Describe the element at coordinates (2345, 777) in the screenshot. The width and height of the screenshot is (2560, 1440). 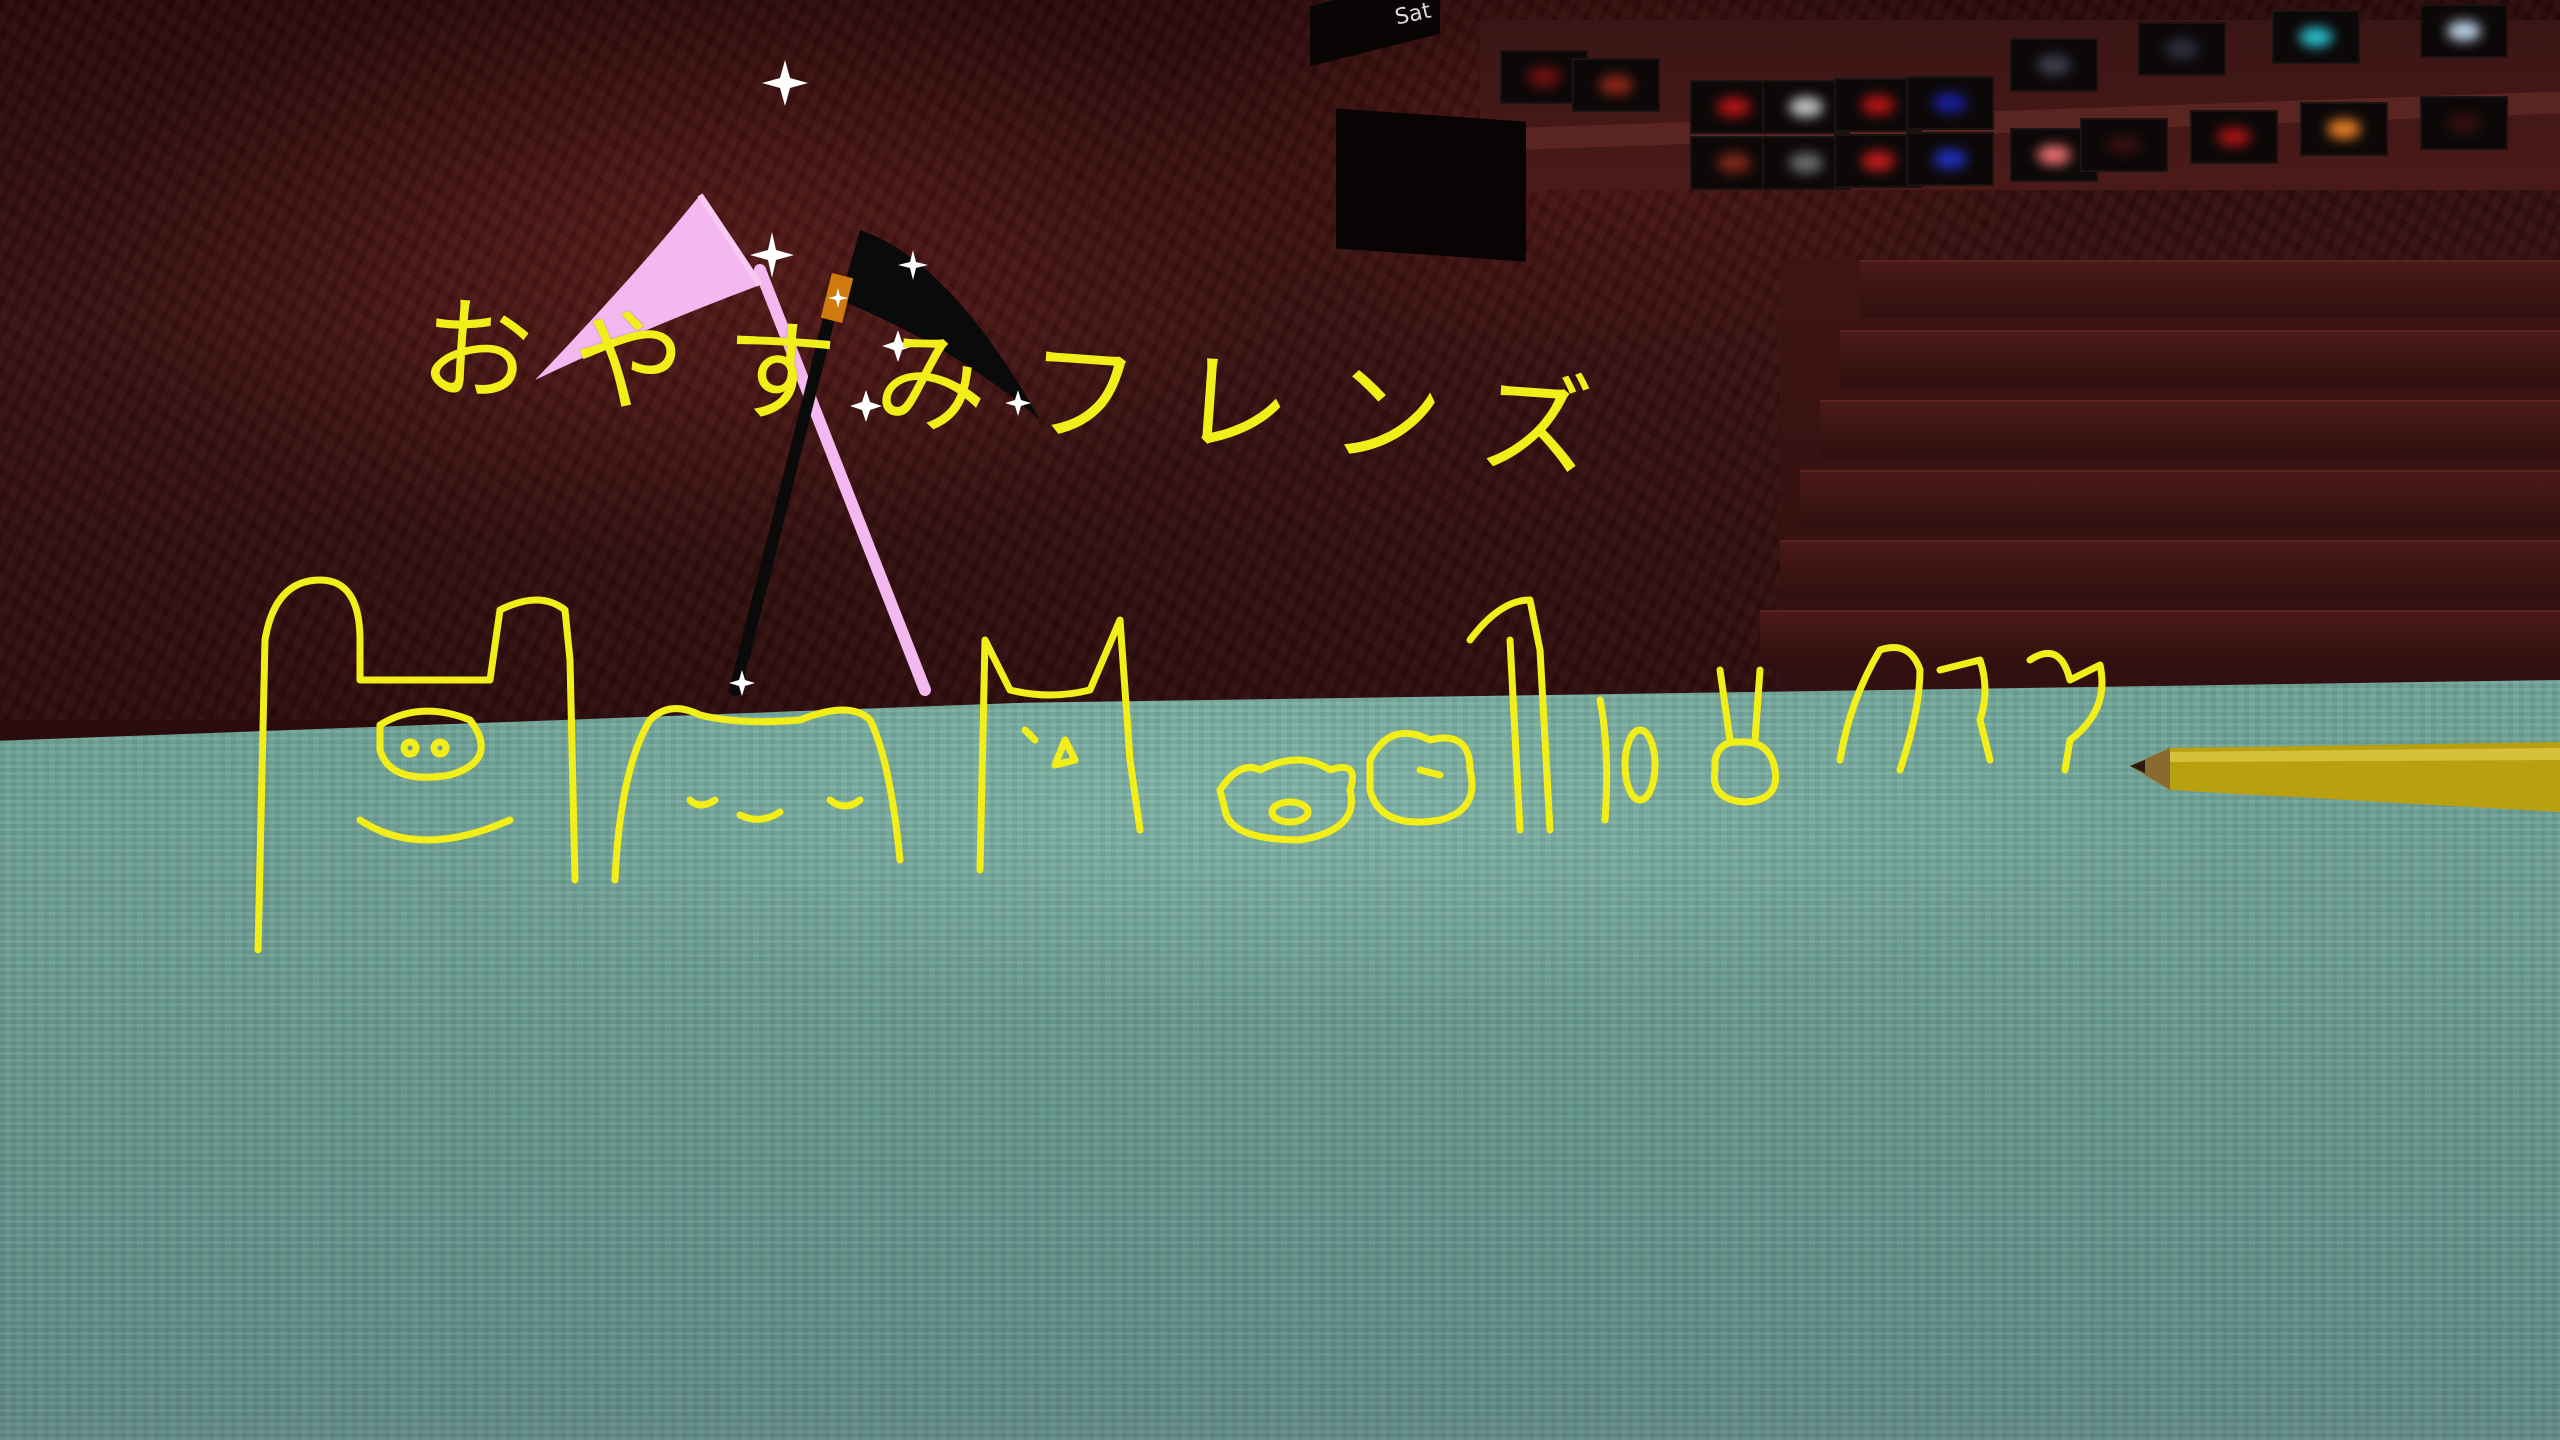
I see `pencil-icon` at that location.